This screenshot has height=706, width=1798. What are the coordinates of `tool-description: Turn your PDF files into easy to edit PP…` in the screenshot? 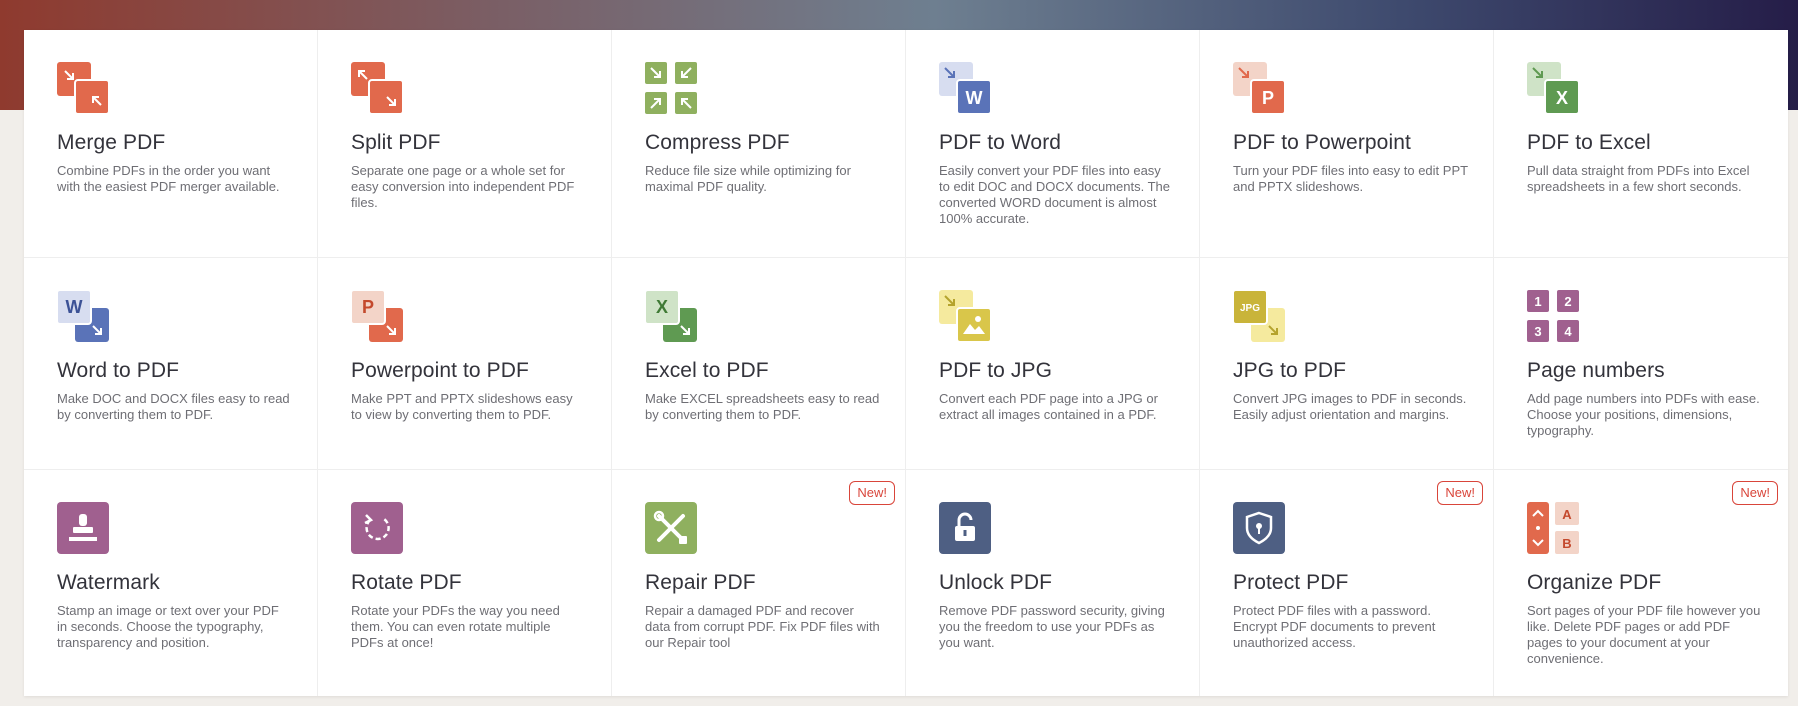 It's located at (1350, 178).